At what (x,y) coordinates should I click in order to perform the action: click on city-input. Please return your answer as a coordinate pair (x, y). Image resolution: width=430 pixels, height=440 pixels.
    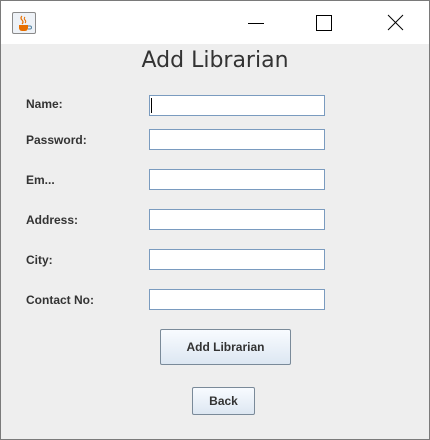
    Looking at the image, I should click on (237, 259).